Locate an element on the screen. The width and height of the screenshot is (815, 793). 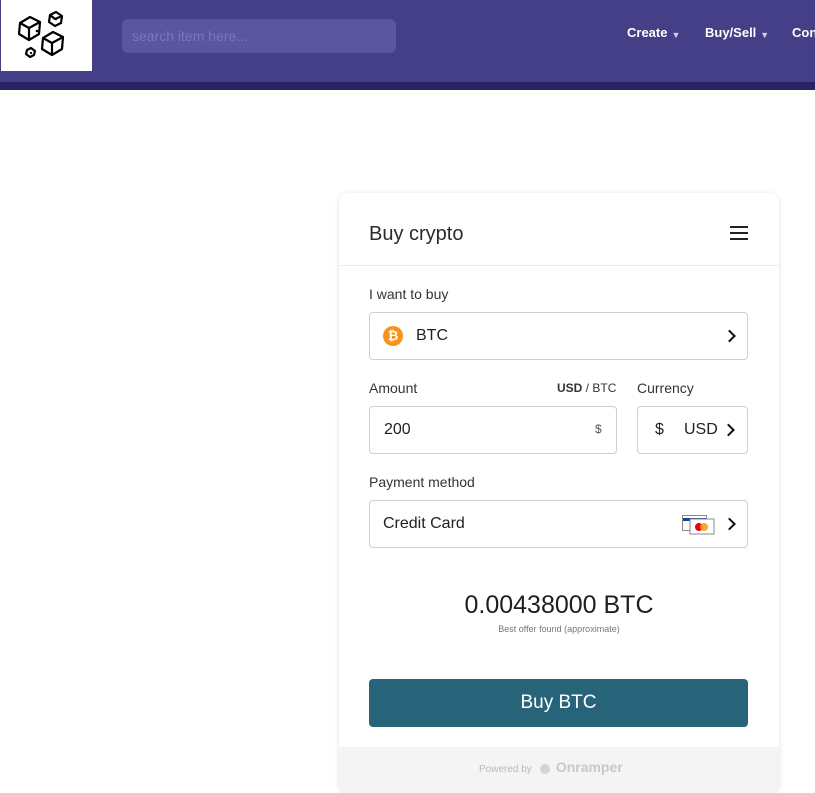
currency-selector: $ USD is located at coordinates (692, 430).